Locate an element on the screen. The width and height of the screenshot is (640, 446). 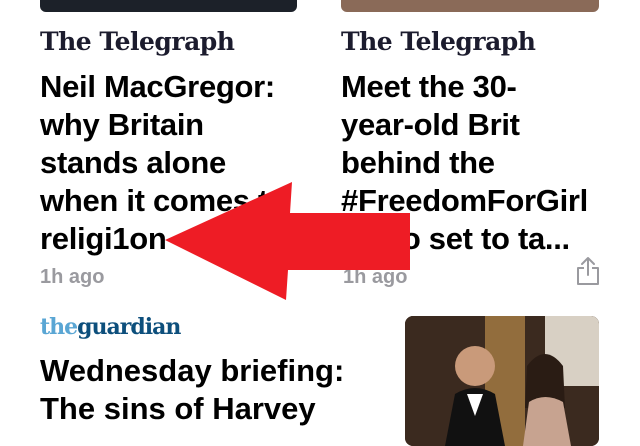
article-photo is located at coordinates (502, 381).